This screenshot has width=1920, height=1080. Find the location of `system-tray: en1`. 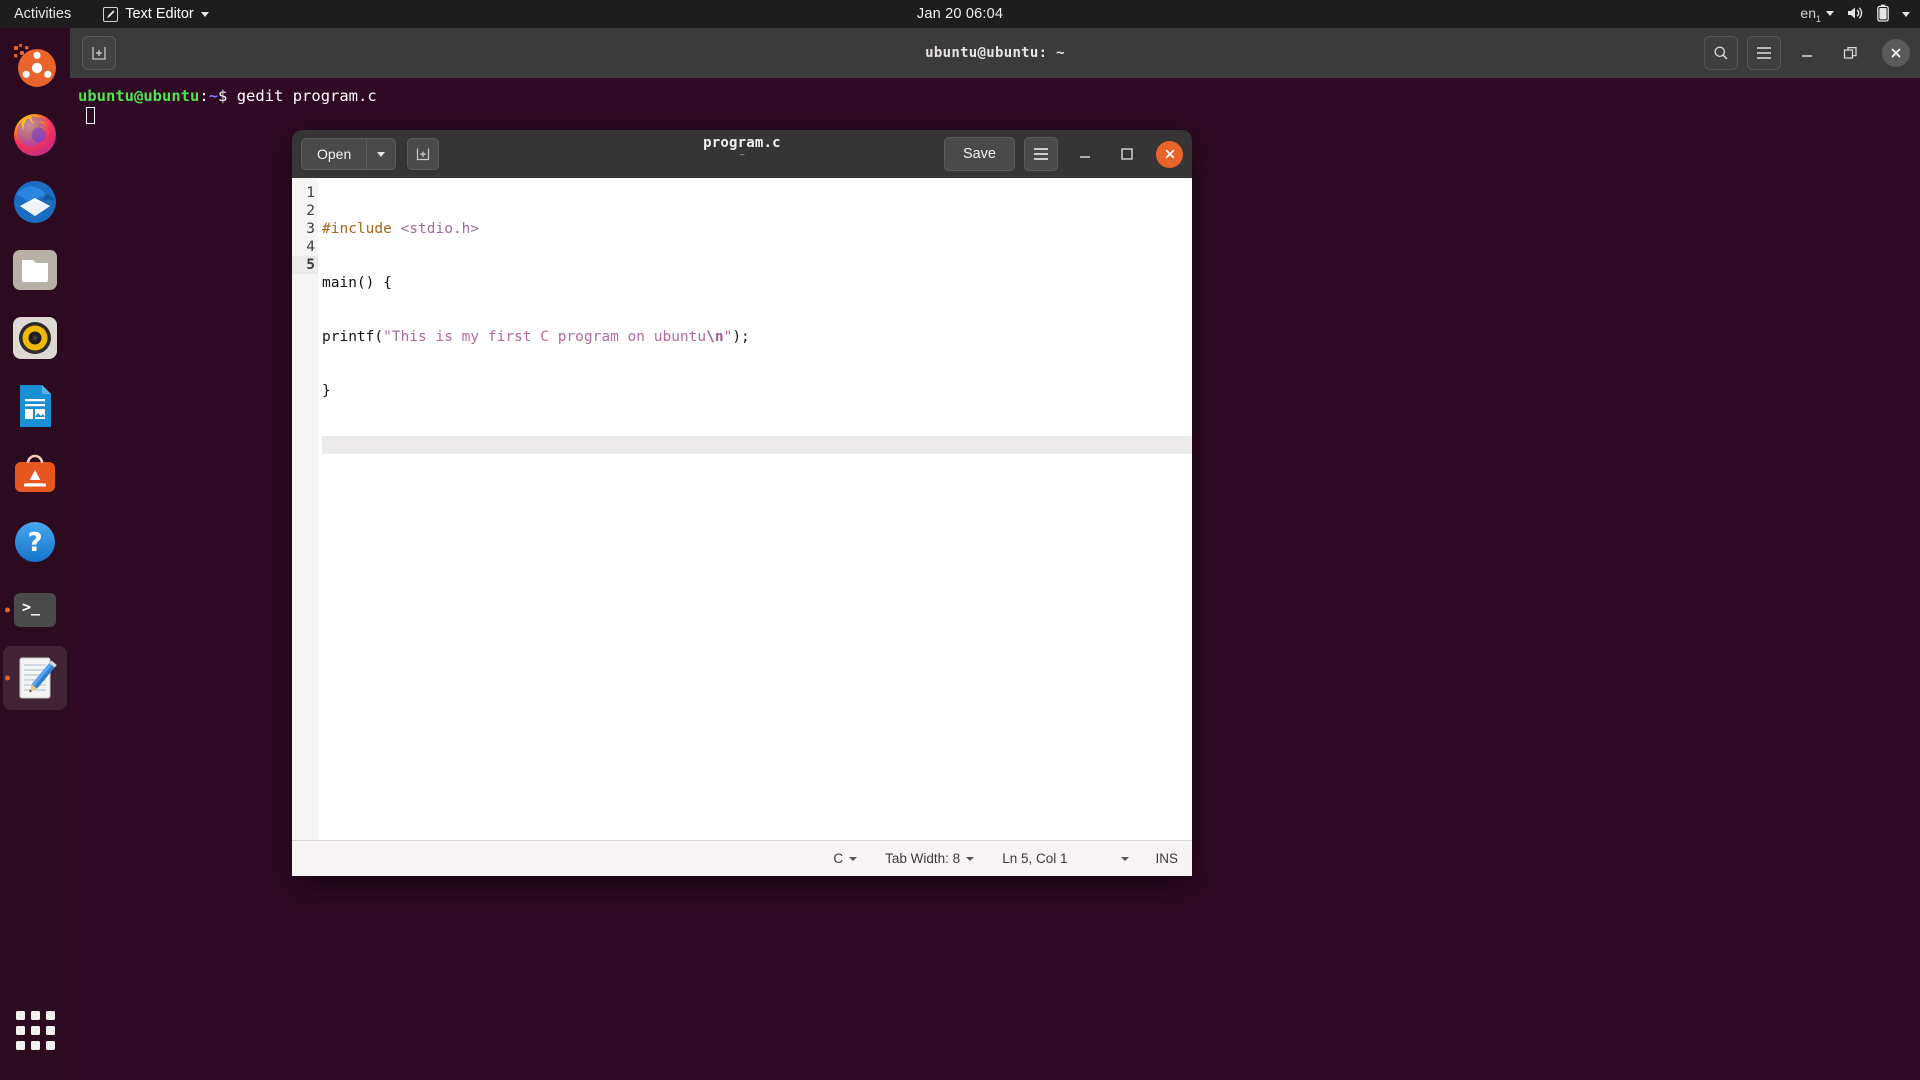

system-tray: en1 is located at coordinates (1855, 14).